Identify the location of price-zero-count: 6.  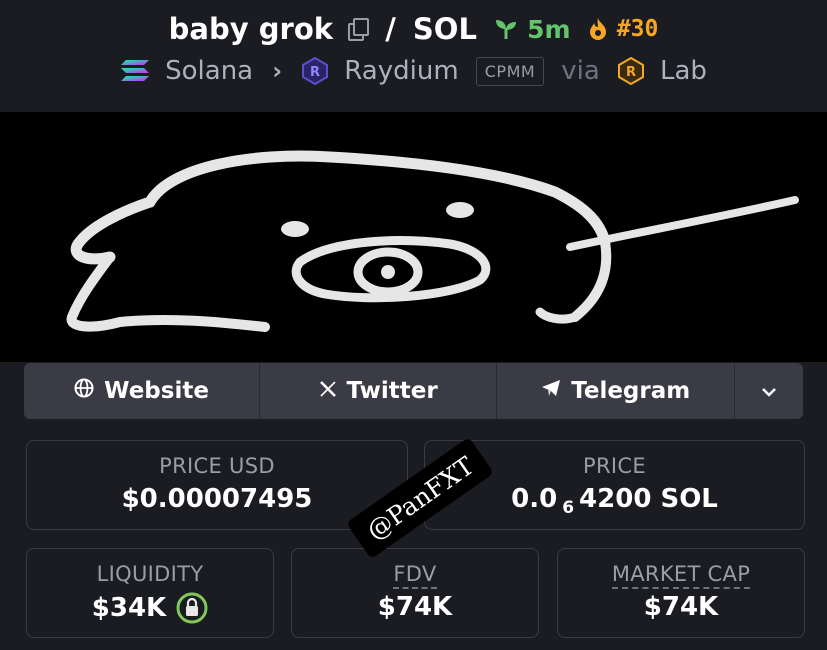
(568, 508).